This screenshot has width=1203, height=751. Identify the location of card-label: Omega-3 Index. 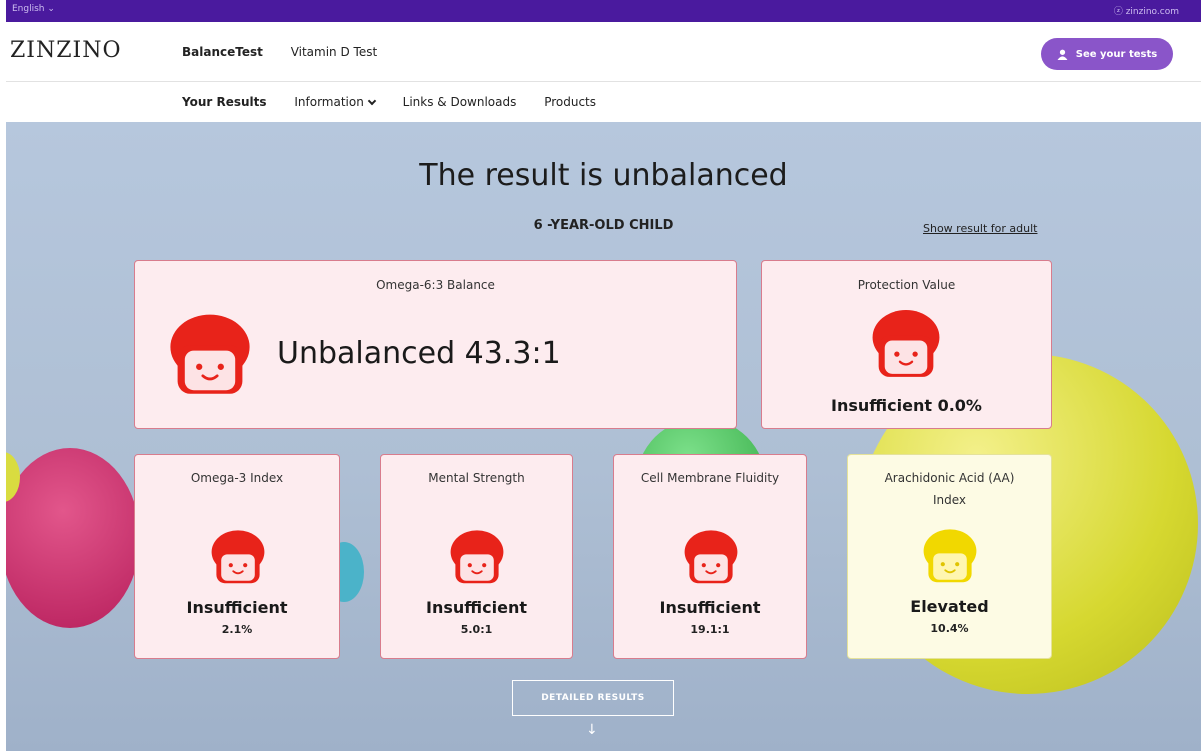
(237, 478).